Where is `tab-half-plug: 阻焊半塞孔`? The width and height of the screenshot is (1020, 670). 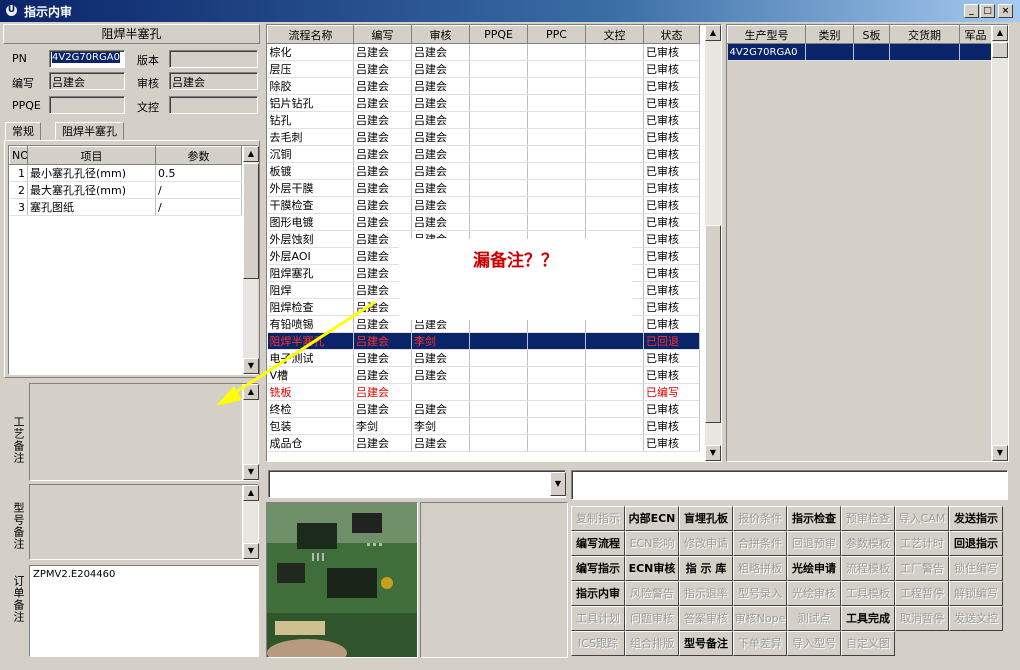 tab-half-plug: 阻焊半塞孔 is located at coordinates (89, 131).